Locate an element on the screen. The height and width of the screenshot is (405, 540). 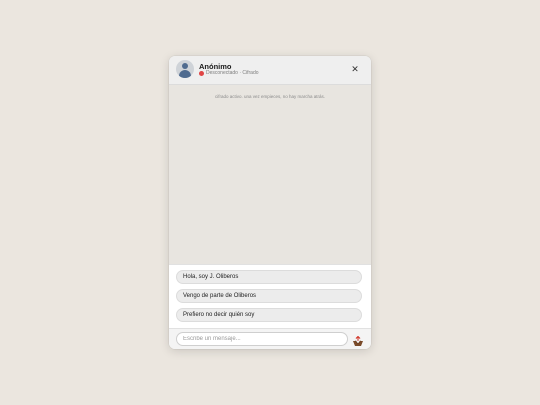
quick-reply-button: Vengo de parte de Oliberos is located at coordinates (269, 296).